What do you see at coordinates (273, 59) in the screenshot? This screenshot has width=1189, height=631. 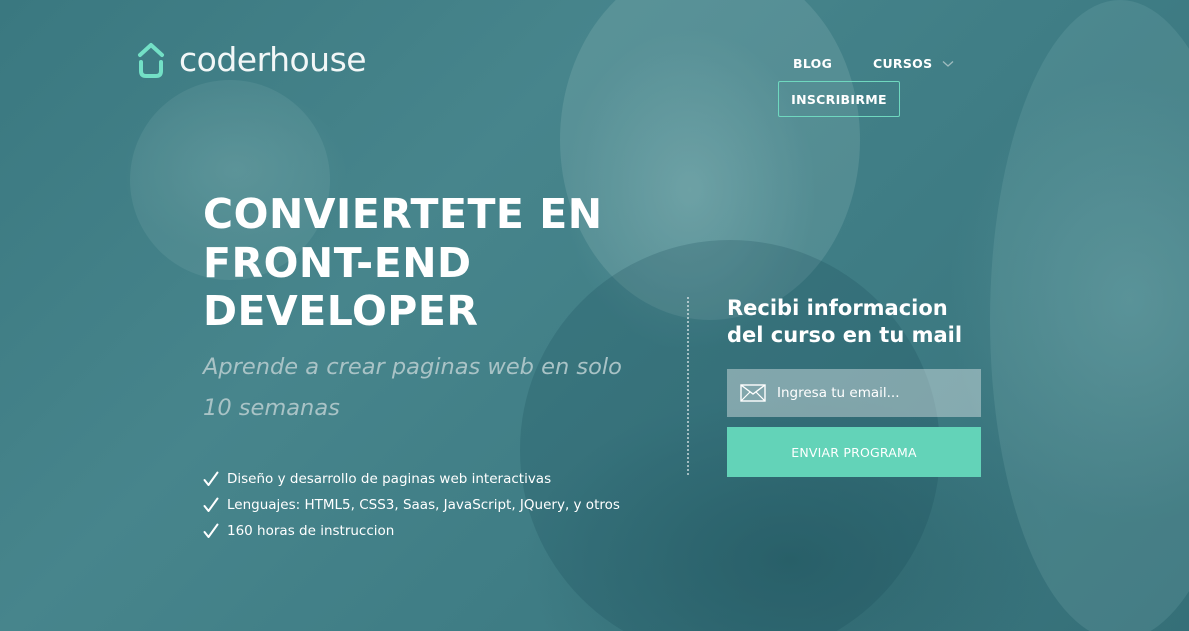 I see `brand-name: coderhouse` at bounding box center [273, 59].